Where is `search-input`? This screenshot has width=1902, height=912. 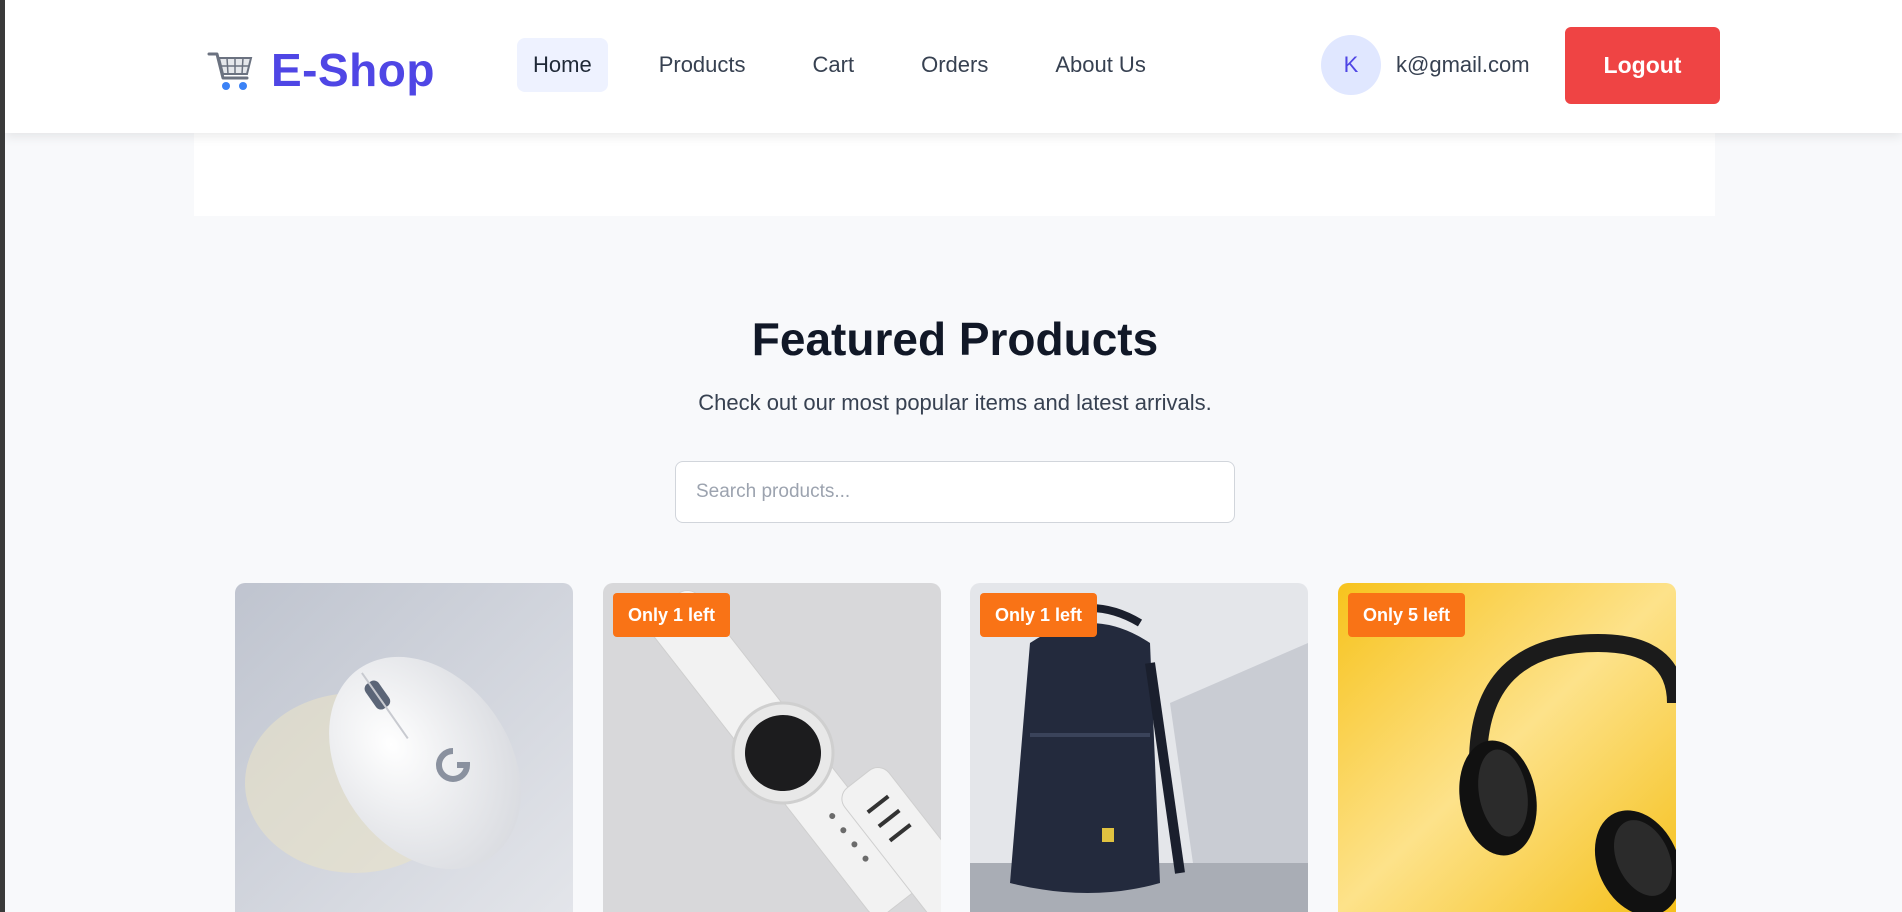 search-input is located at coordinates (955, 492).